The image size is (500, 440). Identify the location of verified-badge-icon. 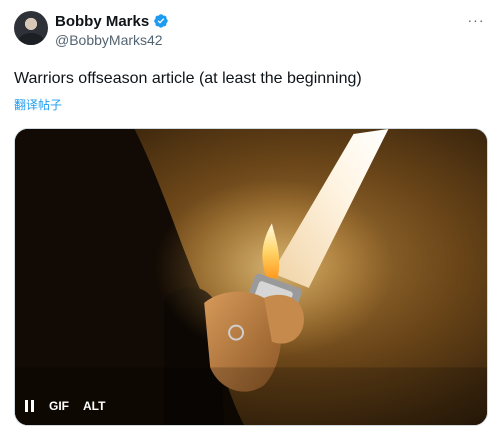
(161, 21).